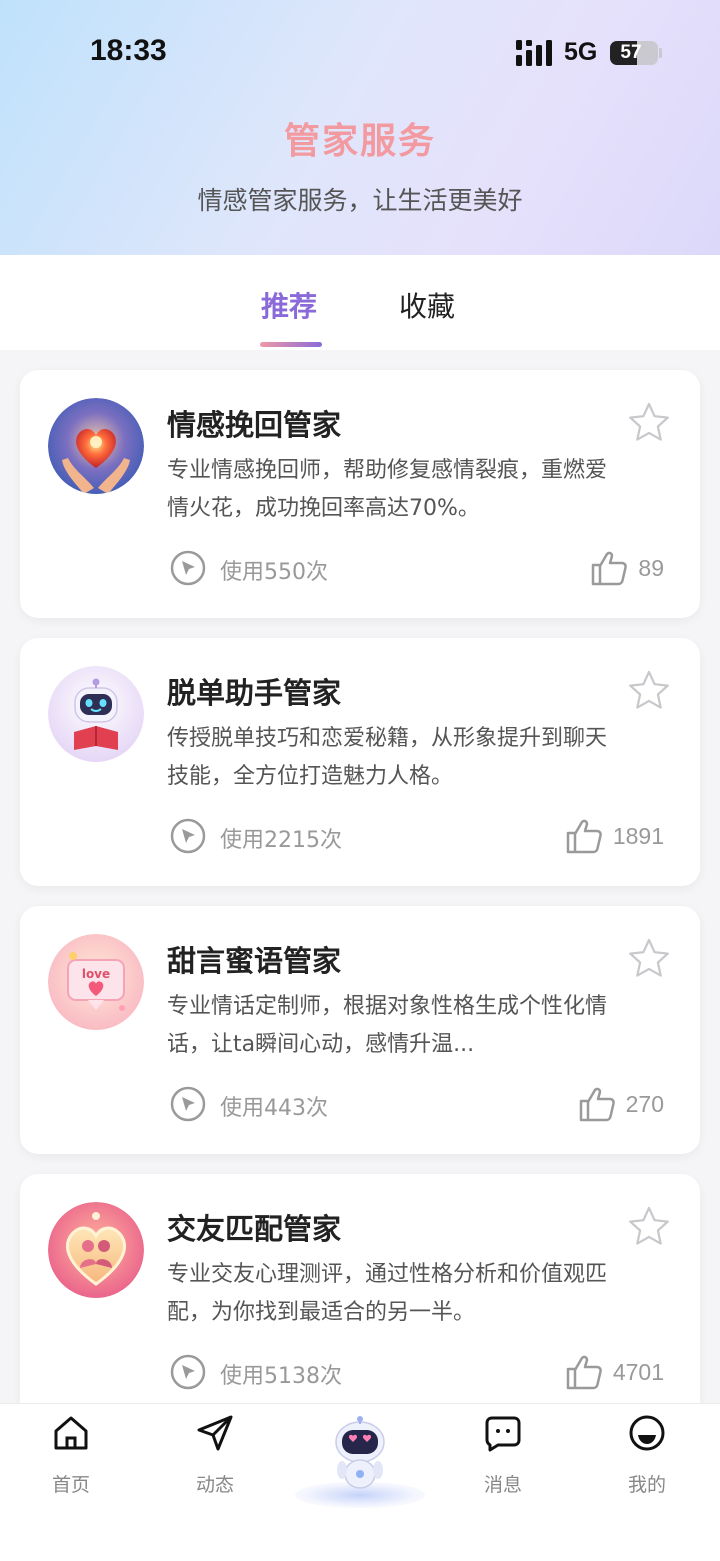 This screenshot has height=1561, width=720. Describe the element at coordinates (70, 1485) in the screenshot. I see `nav-home-label: 首页` at that location.